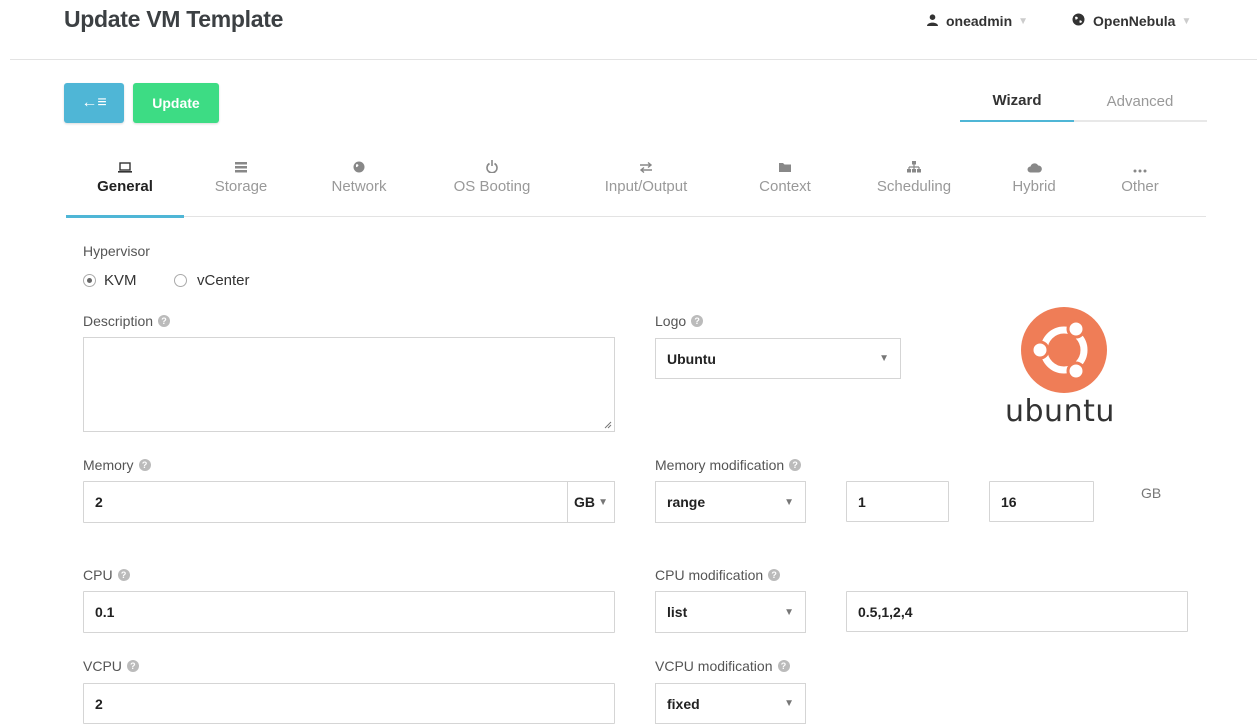 The height and width of the screenshot is (724, 1257). What do you see at coordinates (1140, 169) in the screenshot?
I see `ellipsis-icon` at bounding box center [1140, 169].